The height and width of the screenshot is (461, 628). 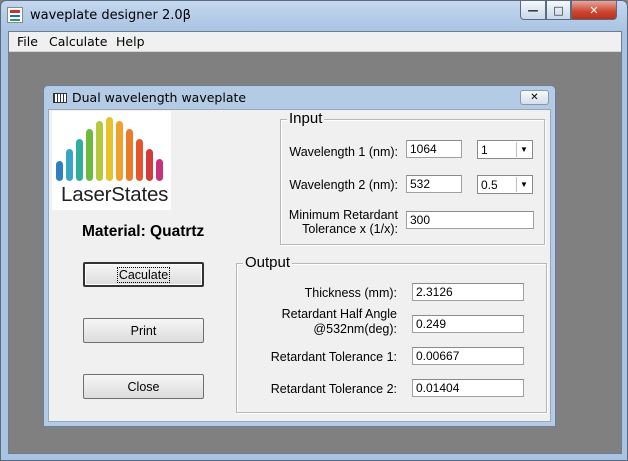 What do you see at coordinates (306, 118) in the screenshot?
I see `input-group-label: Input` at bounding box center [306, 118].